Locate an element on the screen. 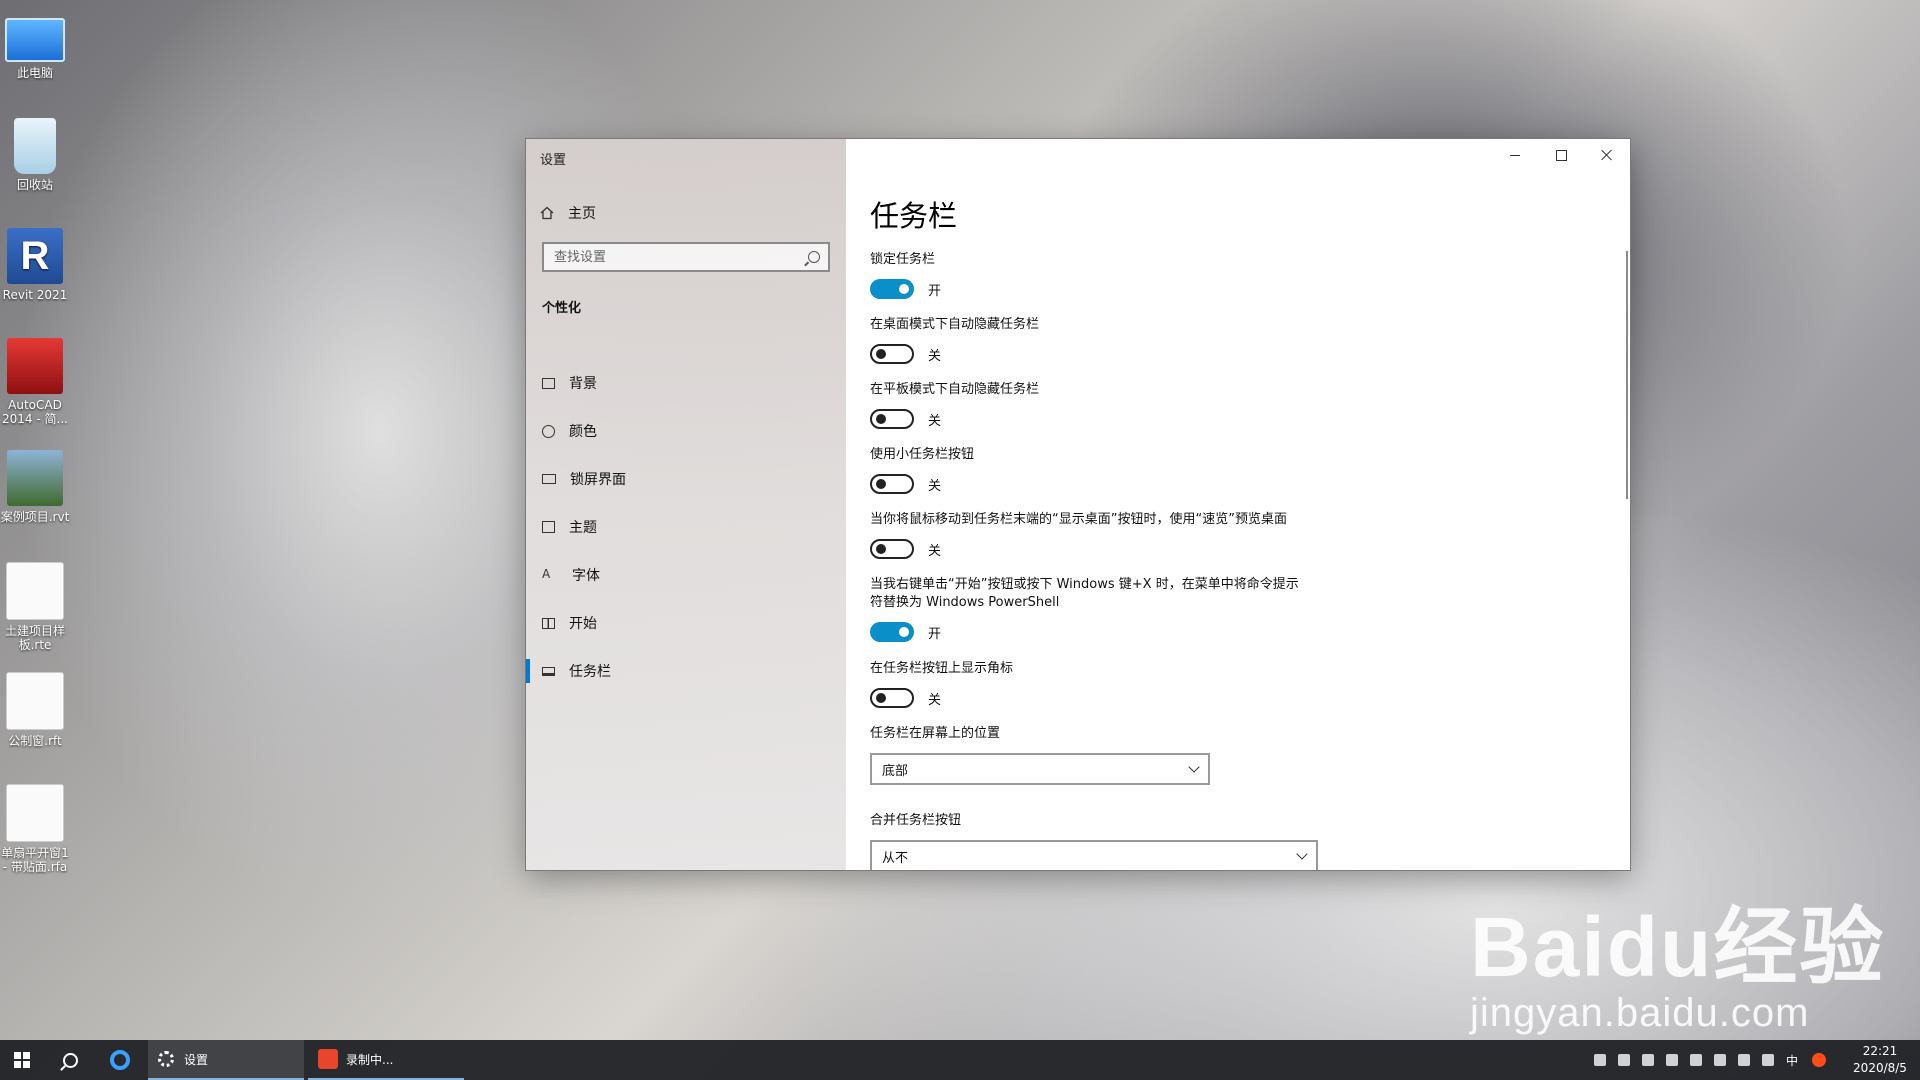 The height and width of the screenshot is (1080, 1920). setting-label: 任务栏在屏幕上的位置 is located at coordinates (935, 733).